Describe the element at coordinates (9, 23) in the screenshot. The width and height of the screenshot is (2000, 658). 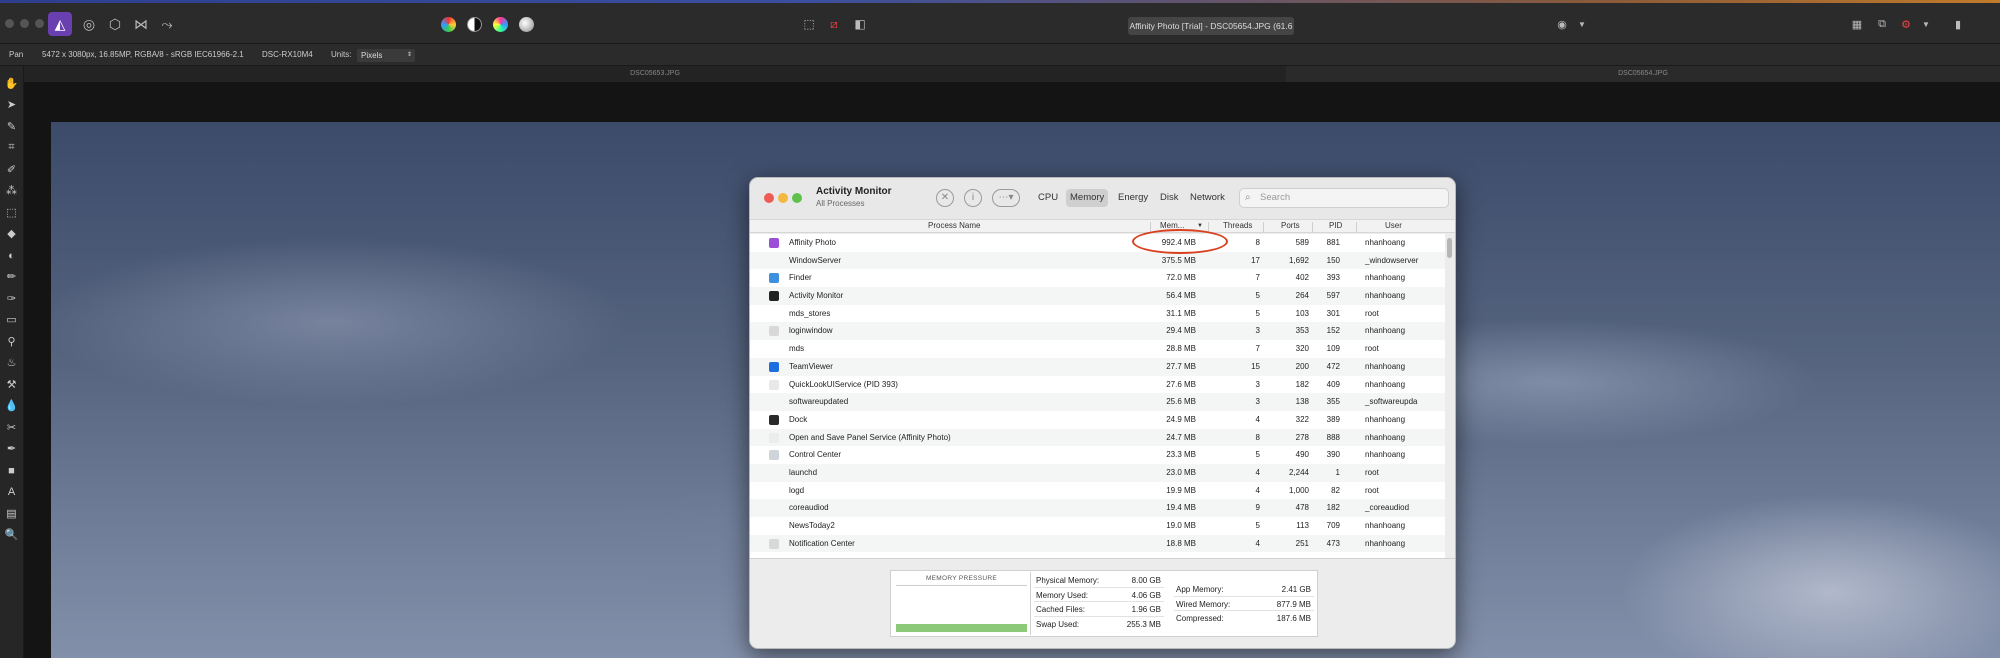
I see `close-window-button` at that location.